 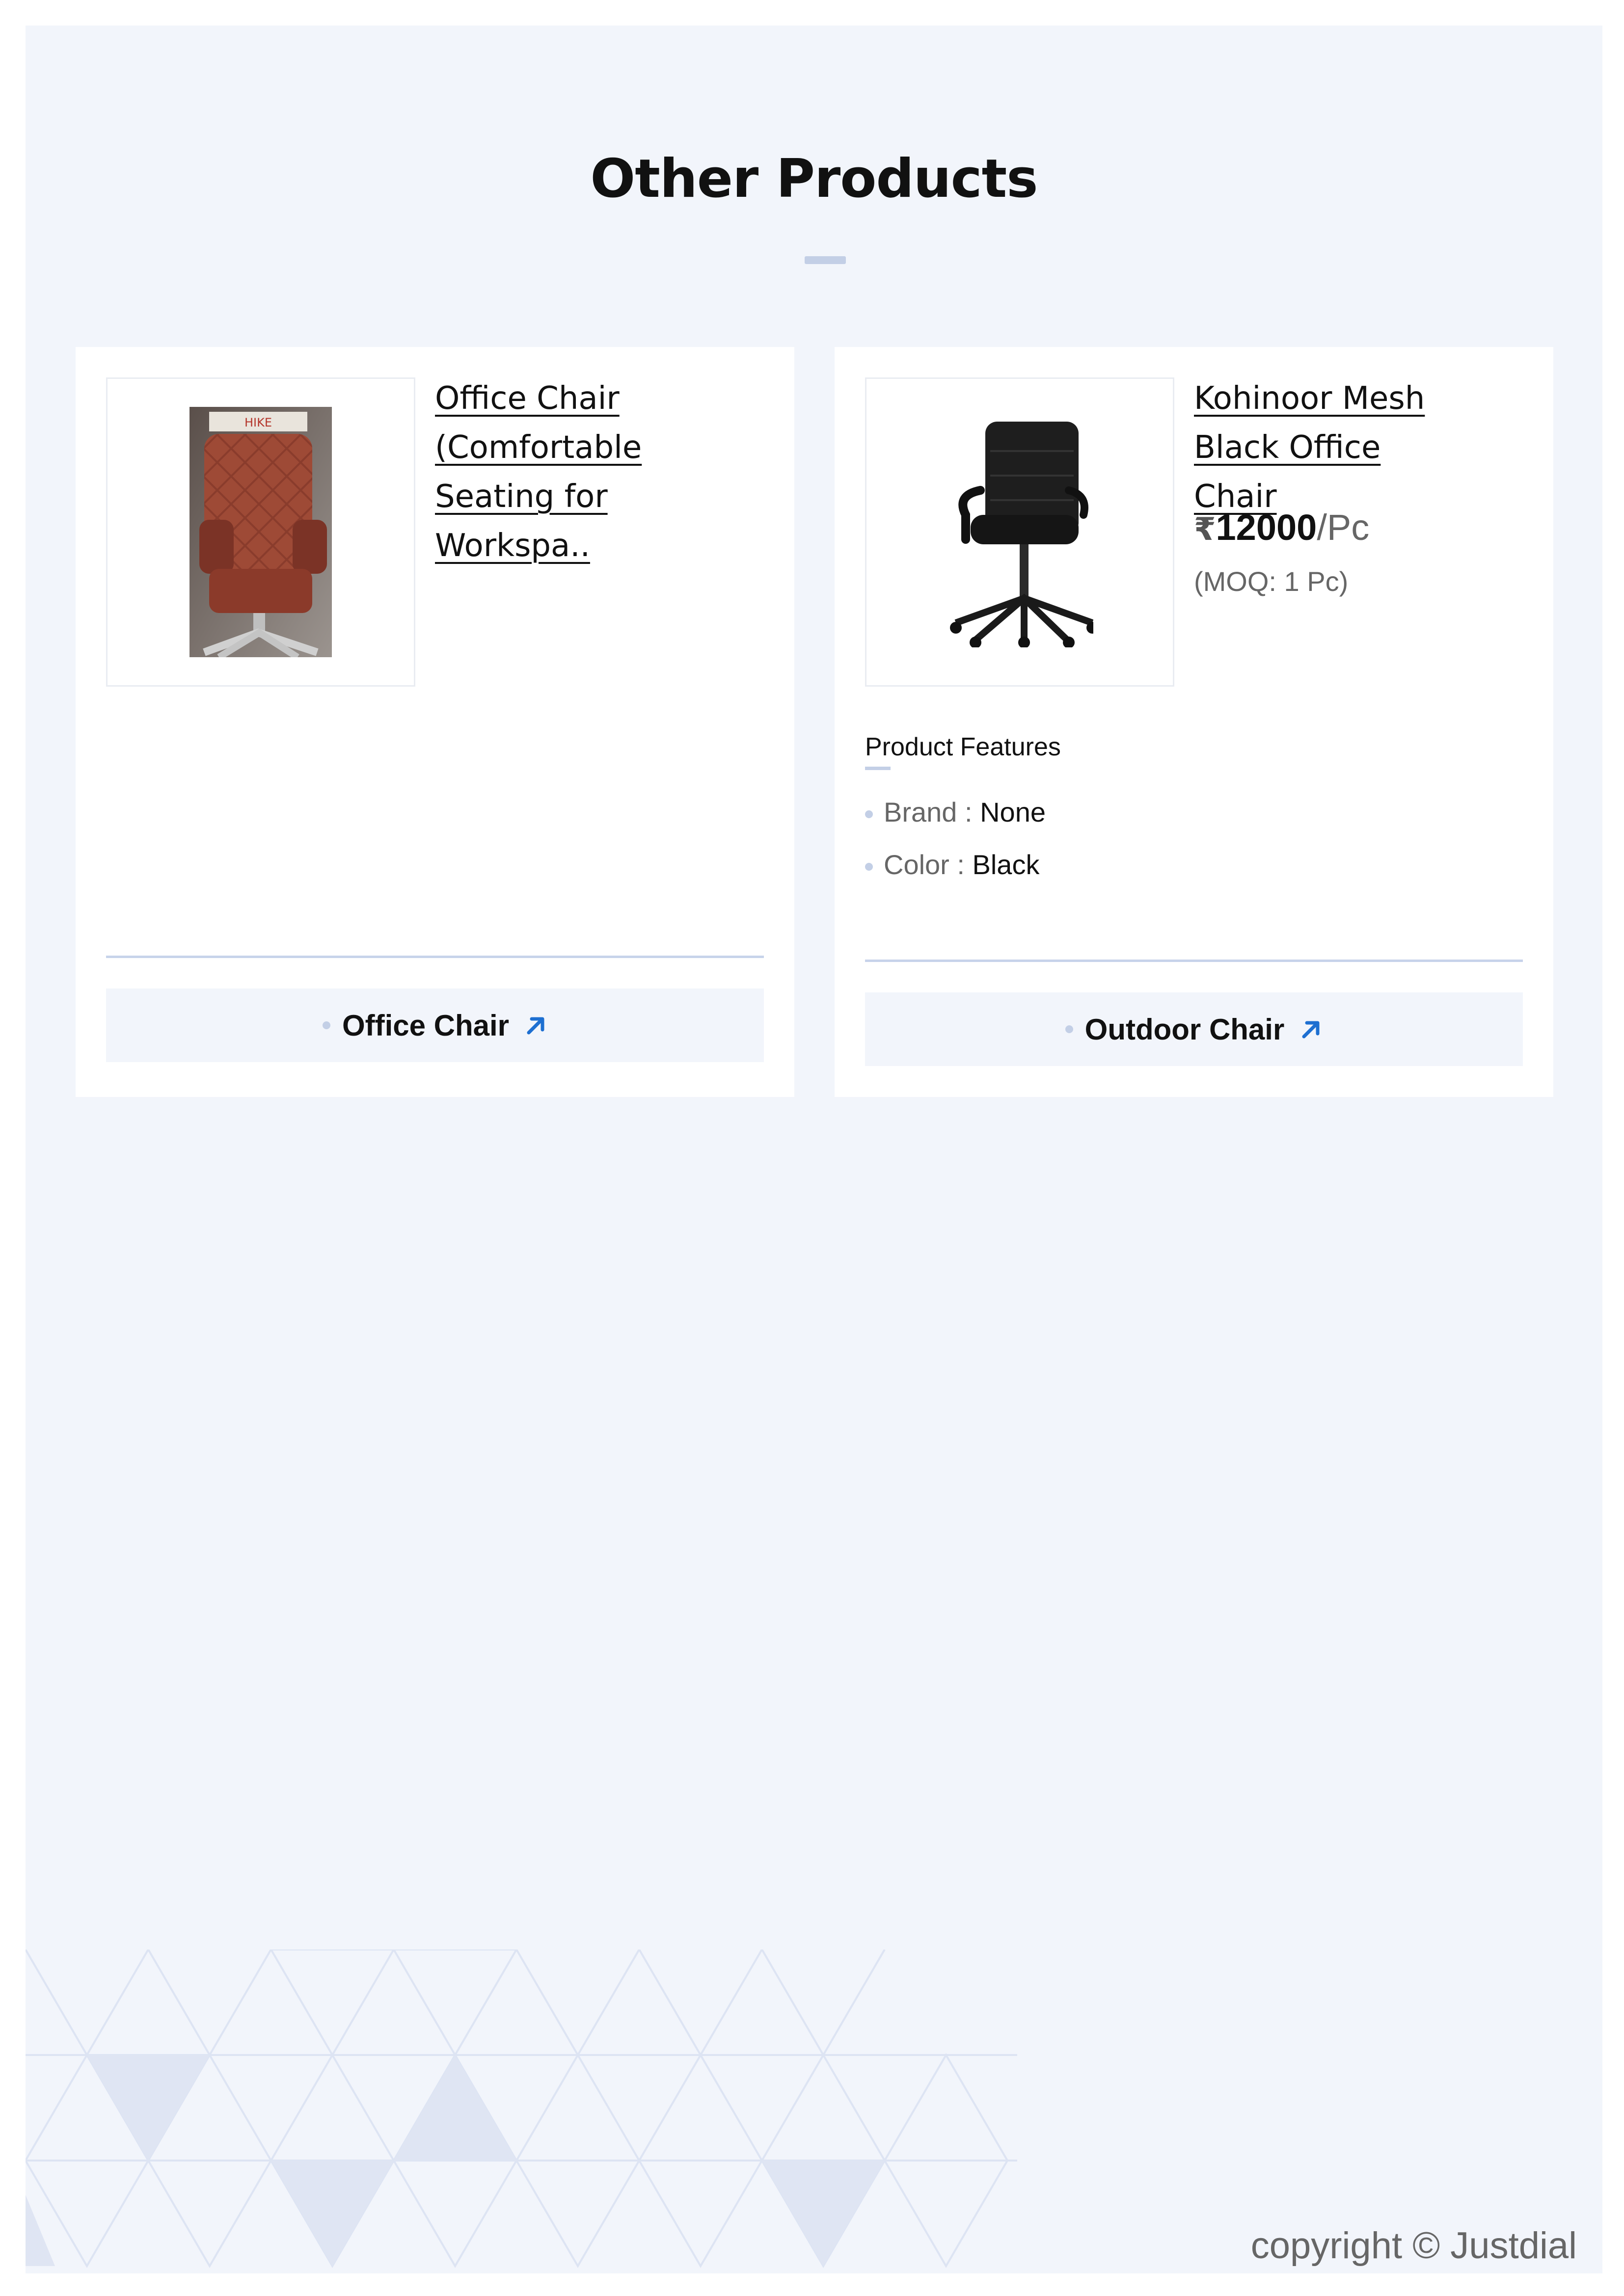 I want to click on feature-key: Brand :, so click(x=932, y=812).